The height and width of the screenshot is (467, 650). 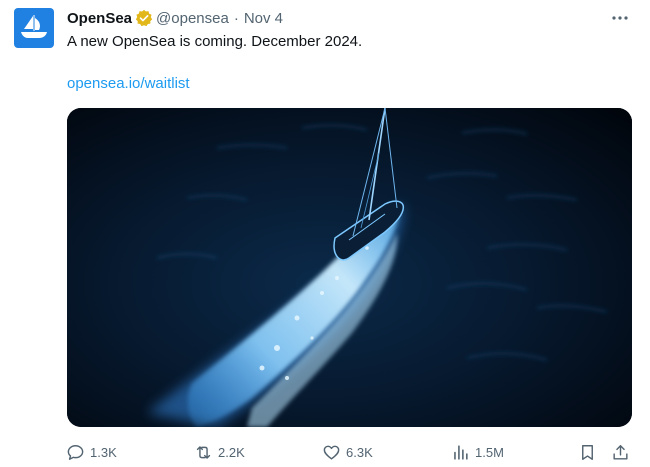 What do you see at coordinates (144, 18) in the screenshot?
I see `verified-badge-icon` at bounding box center [144, 18].